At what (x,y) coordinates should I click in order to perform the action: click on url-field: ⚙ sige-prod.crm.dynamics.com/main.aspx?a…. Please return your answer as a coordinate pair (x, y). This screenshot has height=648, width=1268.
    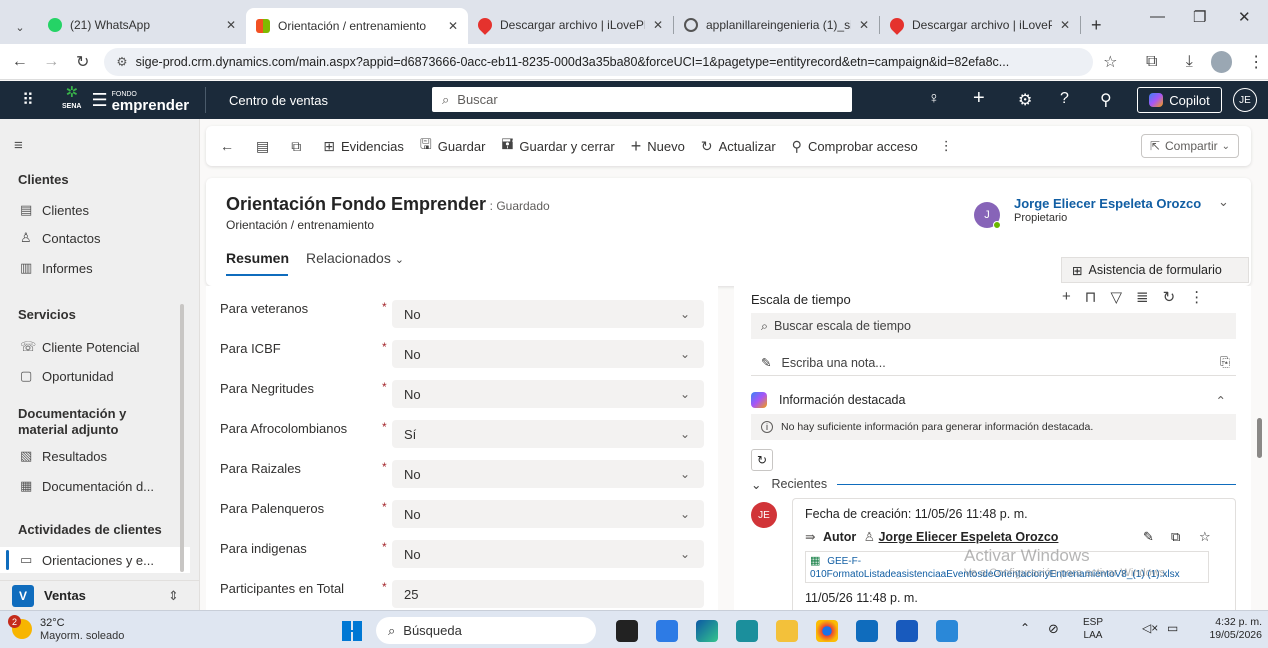
    Looking at the image, I should click on (598, 61).